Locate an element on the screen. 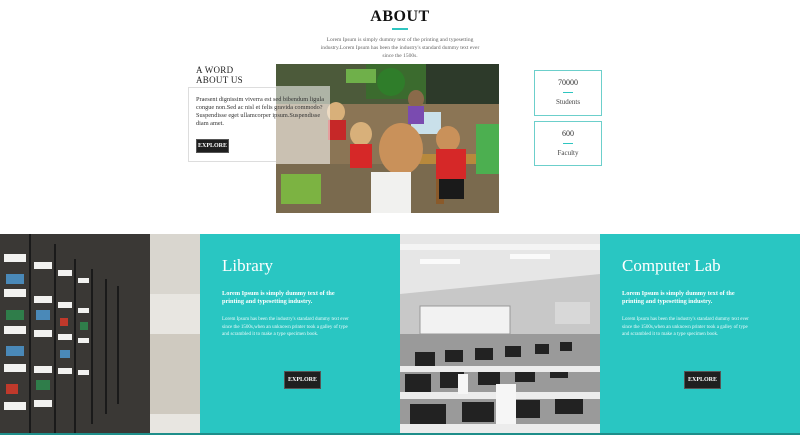 The width and height of the screenshot is (800, 435). word-heading-line1: A WORD is located at coordinates (215, 70).